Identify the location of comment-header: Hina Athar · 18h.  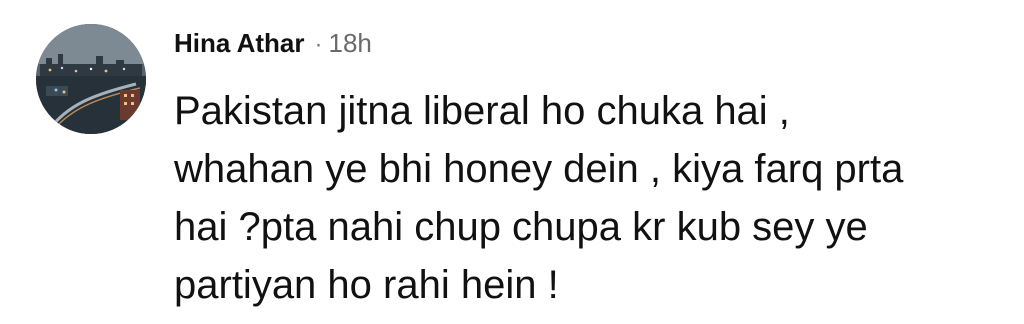
(273, 46).